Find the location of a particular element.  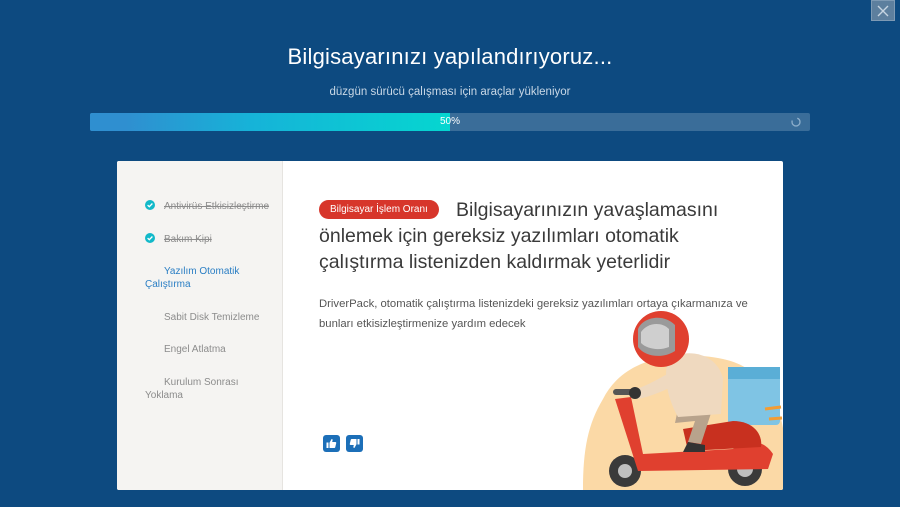

thumbs-up-icon is located at coordinates (331, 443).